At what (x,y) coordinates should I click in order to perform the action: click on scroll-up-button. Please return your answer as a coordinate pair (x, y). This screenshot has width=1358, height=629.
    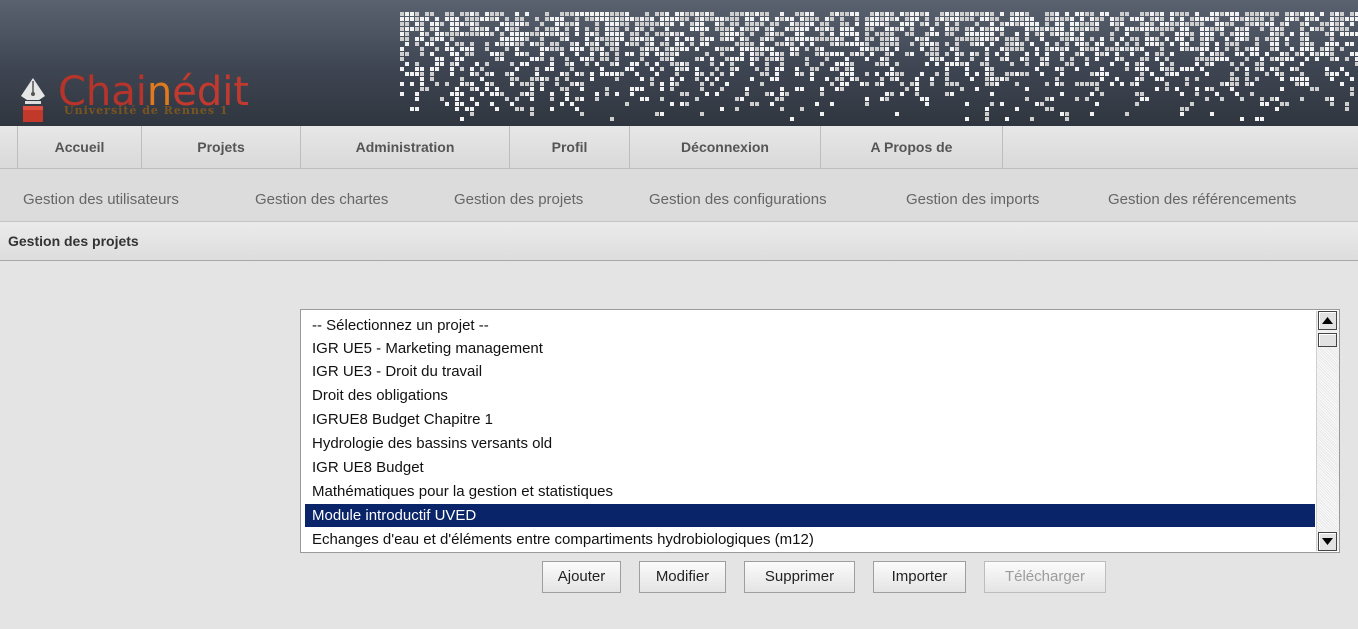
    Looking at the image, I should click on (1327, 320).